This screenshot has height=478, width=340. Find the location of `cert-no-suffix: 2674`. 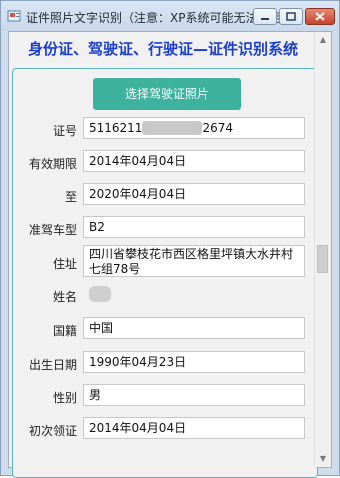

cert-no-suffix: 2674 is located at coordinates (217, 128).